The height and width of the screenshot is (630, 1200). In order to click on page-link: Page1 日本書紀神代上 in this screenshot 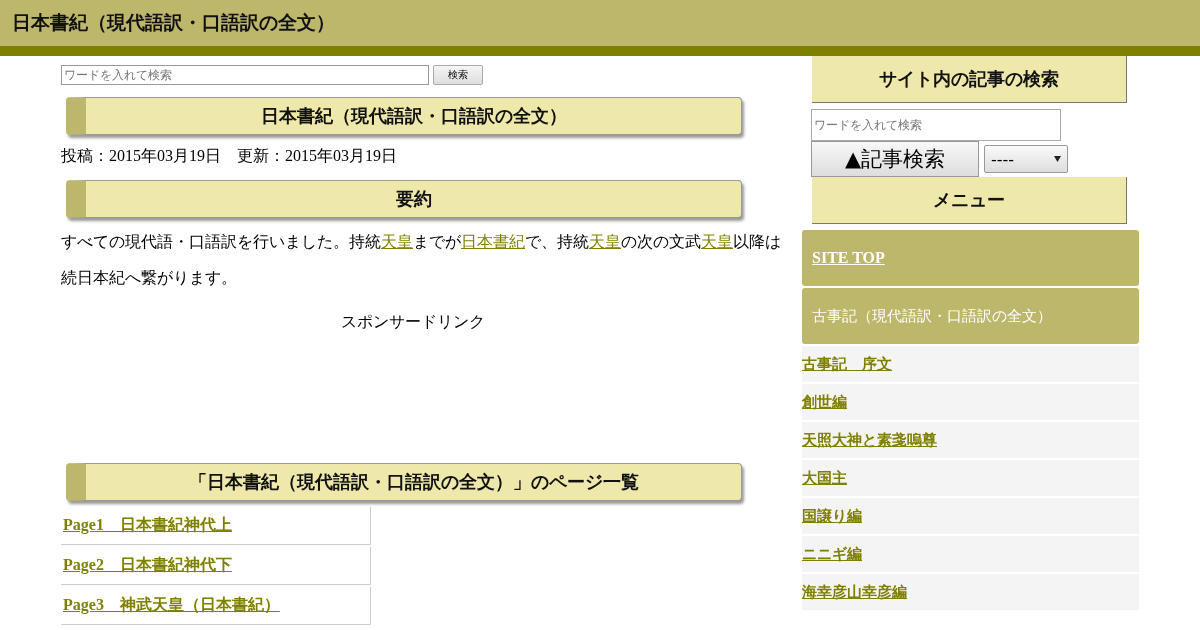, I will do `click(147, 525)`.